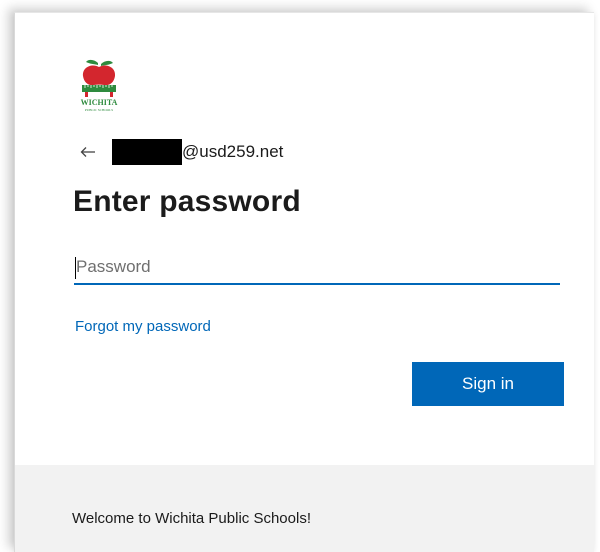 This screenshot has height=552, width=600. Describe the element at coordinates (88, 152) in the screenshot. I see `back-arrow-icon` at that location.